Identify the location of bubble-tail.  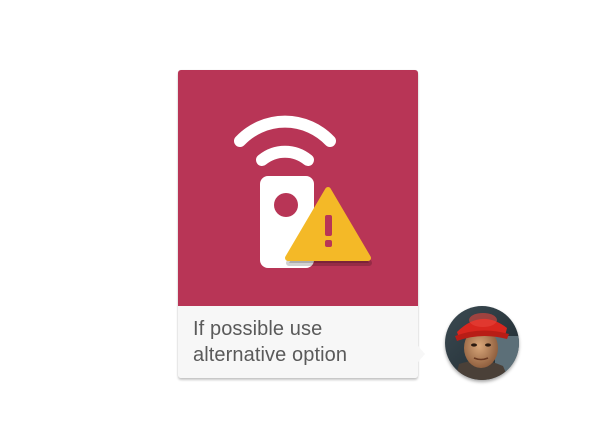
(421, 354).